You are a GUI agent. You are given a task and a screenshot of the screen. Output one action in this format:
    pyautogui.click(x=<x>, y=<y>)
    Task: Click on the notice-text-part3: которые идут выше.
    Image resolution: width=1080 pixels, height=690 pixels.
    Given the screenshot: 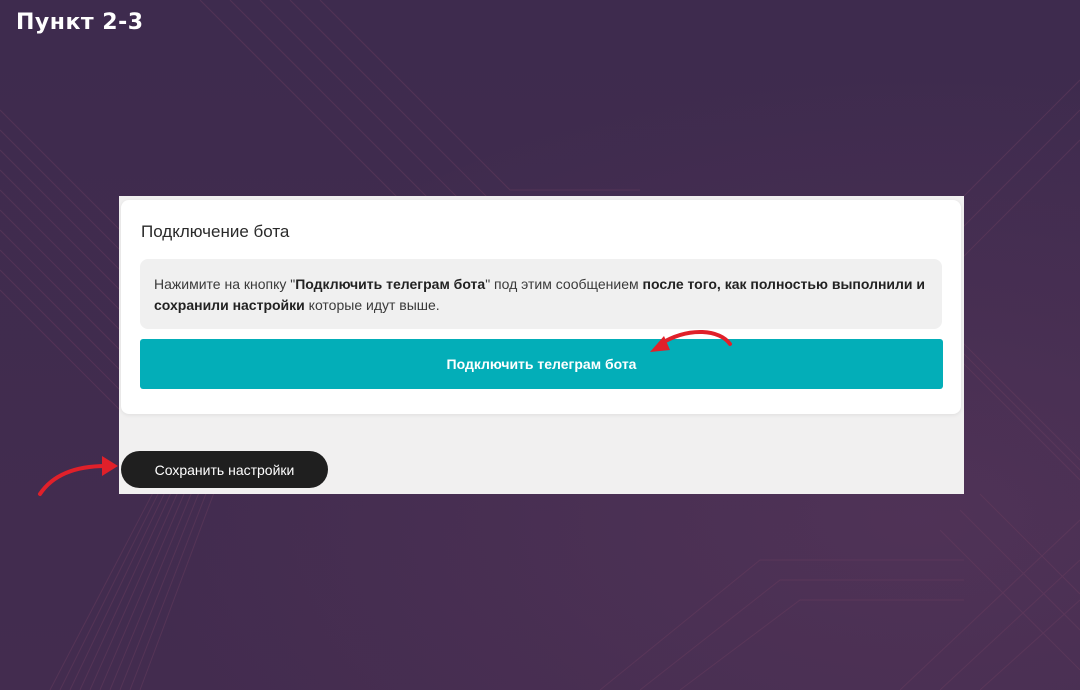 What is the action you would take?
    pyautogui.click(x=372, y=305)
    